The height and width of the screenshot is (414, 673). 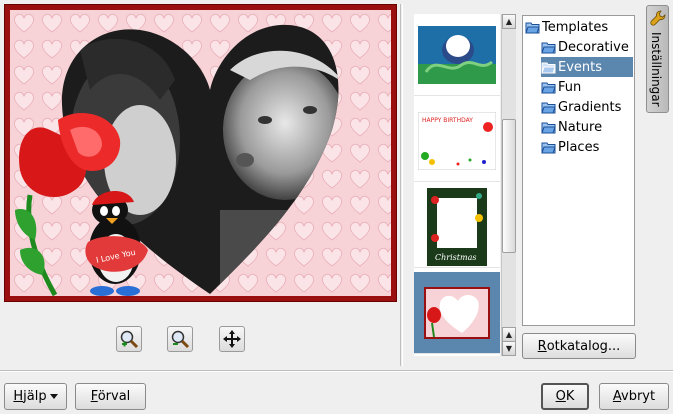 I want to click on fit-button, so click(x=232, y=339).